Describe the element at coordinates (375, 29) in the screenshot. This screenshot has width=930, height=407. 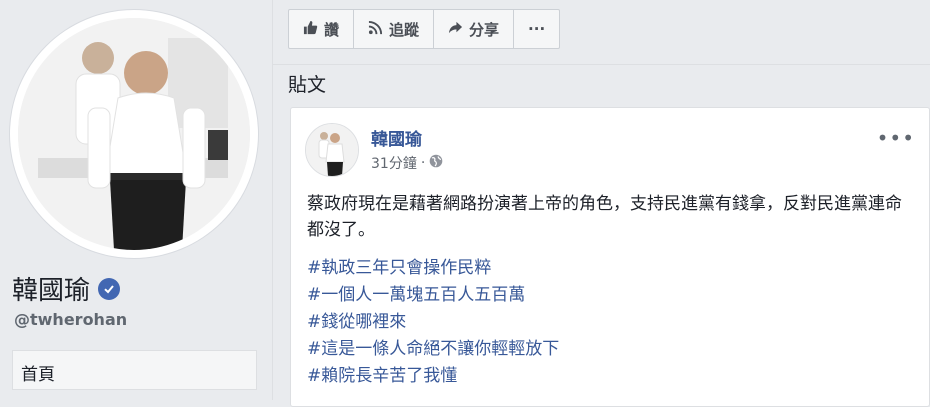
I see `rss-follow-icon` at that location.